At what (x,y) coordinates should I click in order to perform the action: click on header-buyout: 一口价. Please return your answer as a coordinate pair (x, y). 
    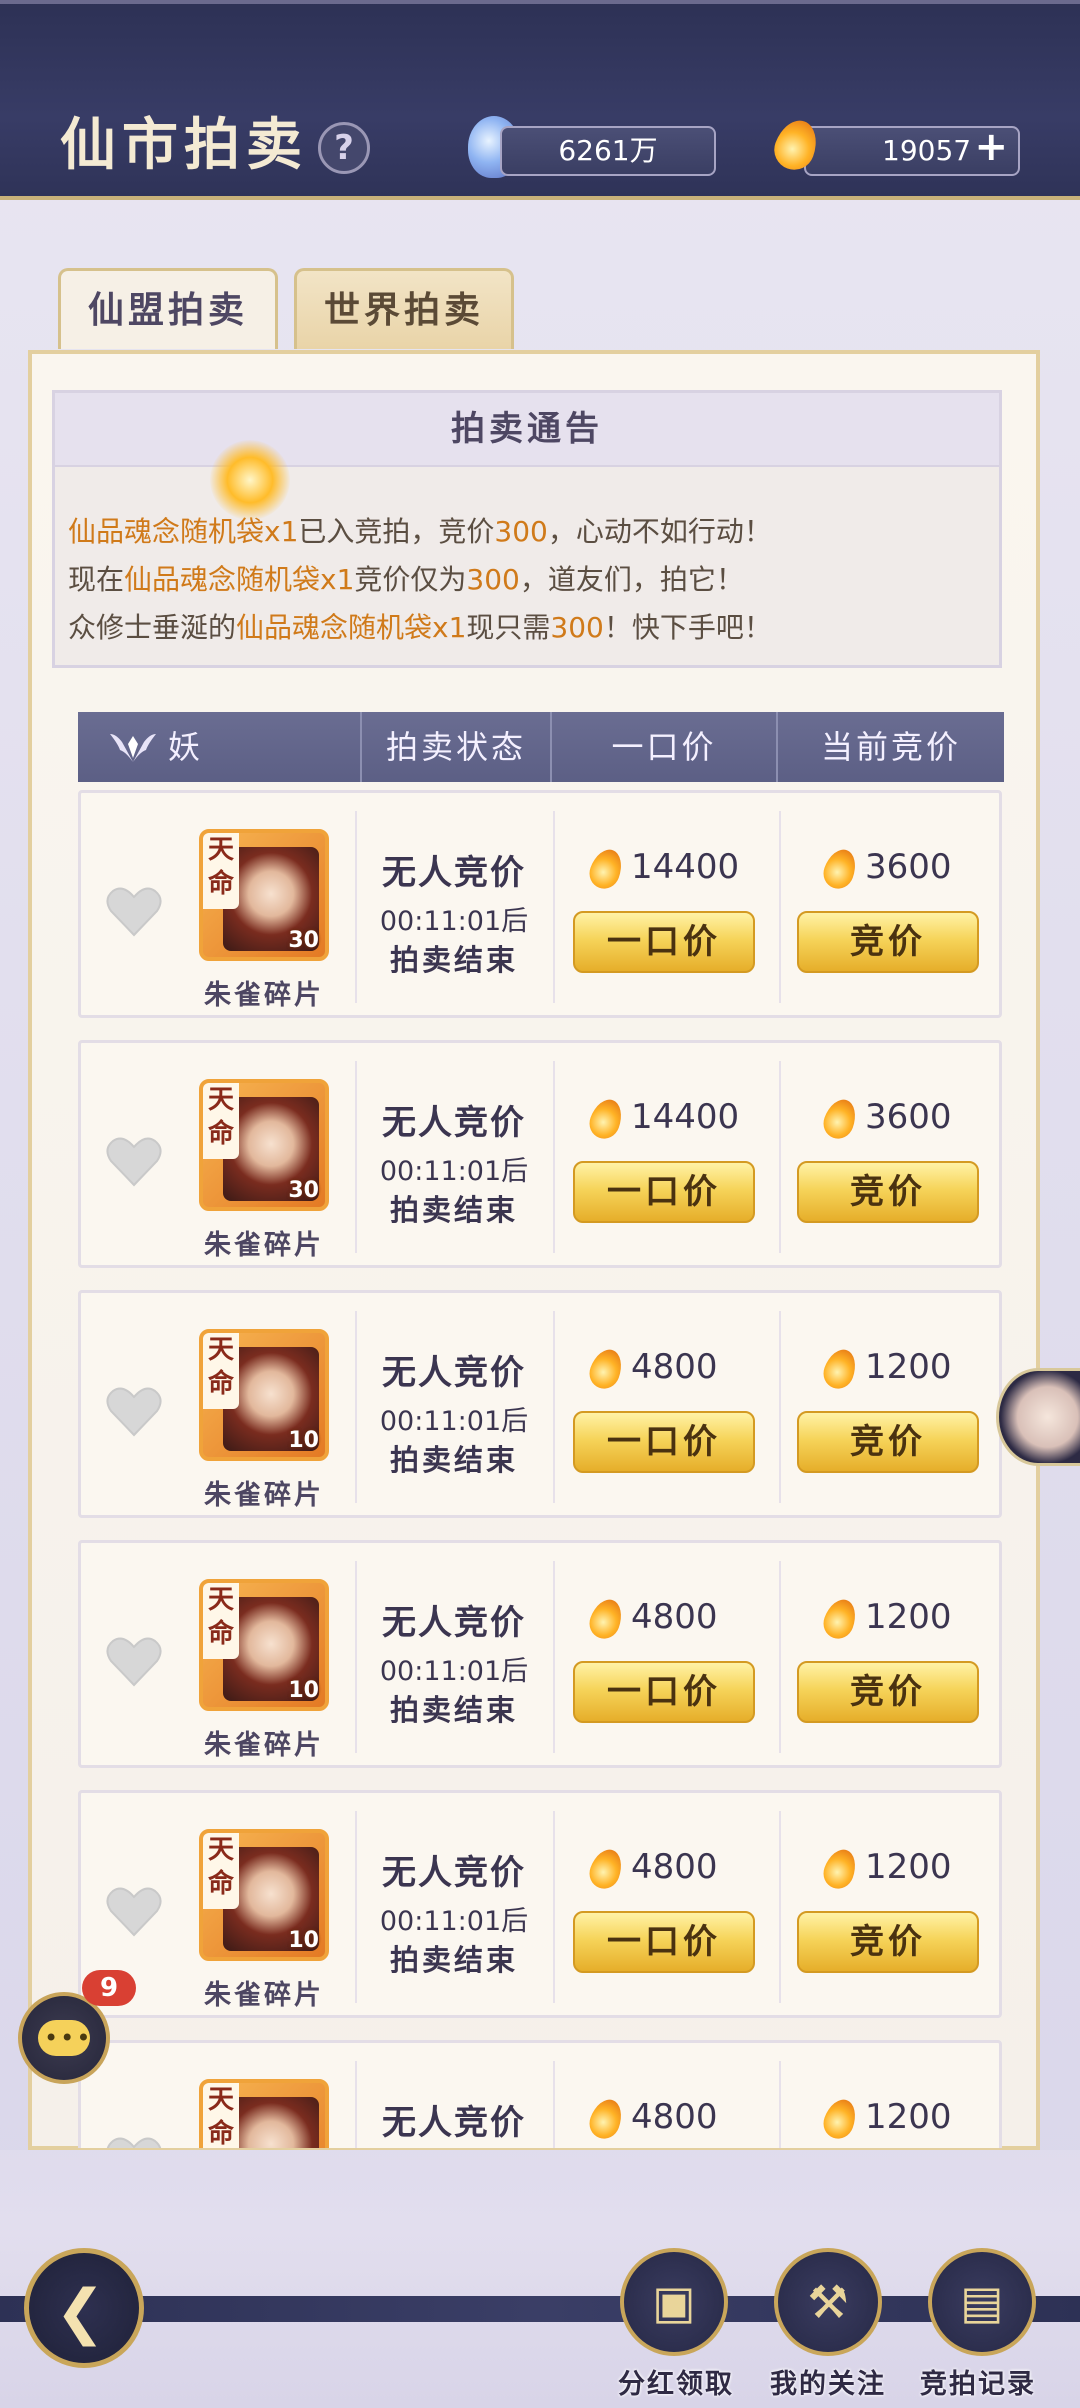
    Looking at the image, I should click on (664, 747).